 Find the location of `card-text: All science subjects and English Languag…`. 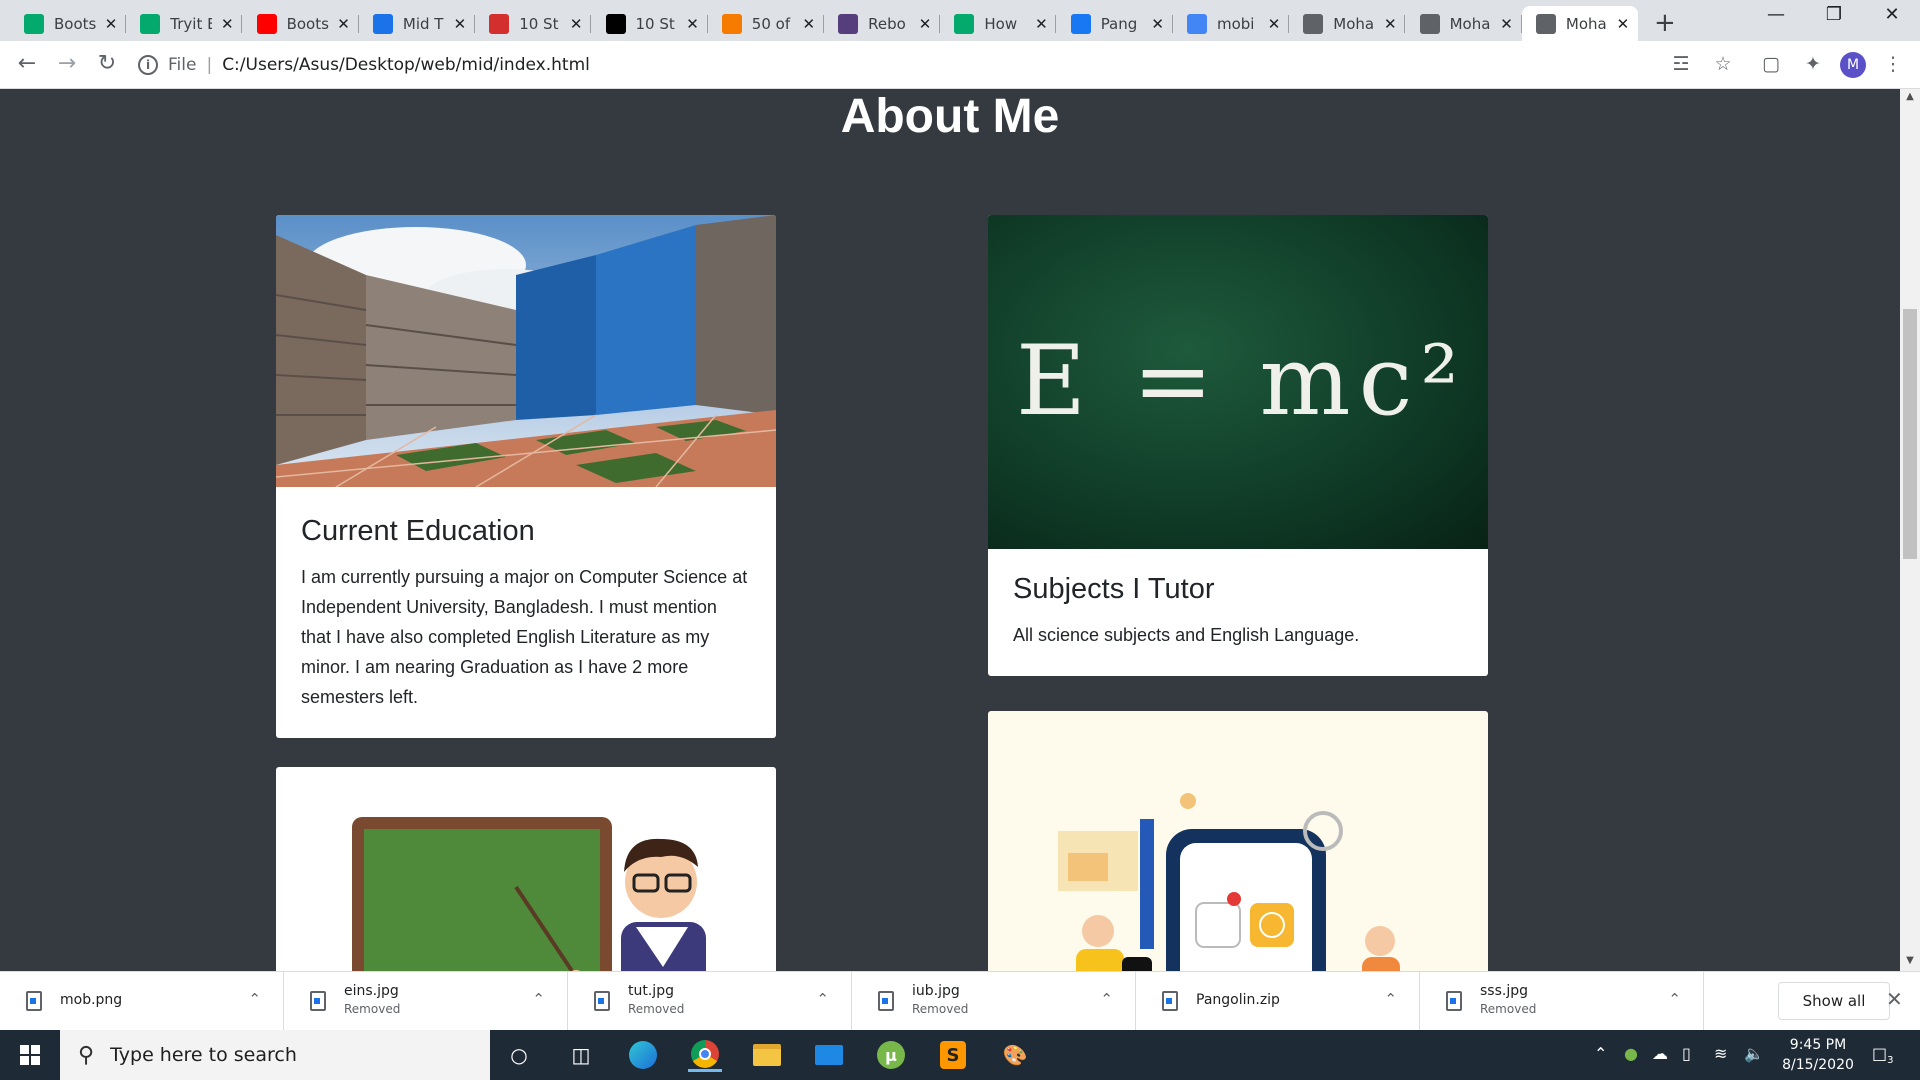

card-text: All science subjects and English Languag… is located at coordinates (1186, 635).